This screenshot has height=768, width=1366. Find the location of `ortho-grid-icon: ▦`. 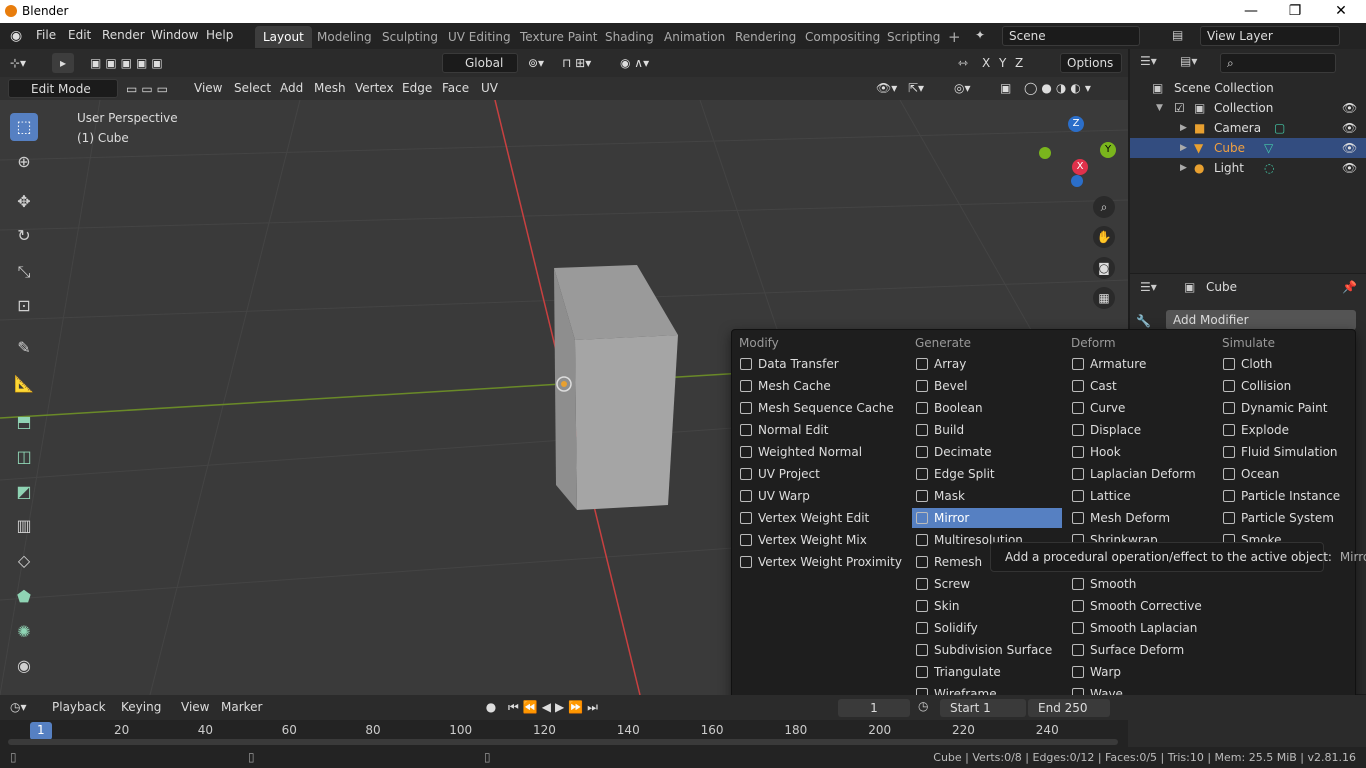

ortho-grid-icon: ▦ is located at coordinates (1104, 298).